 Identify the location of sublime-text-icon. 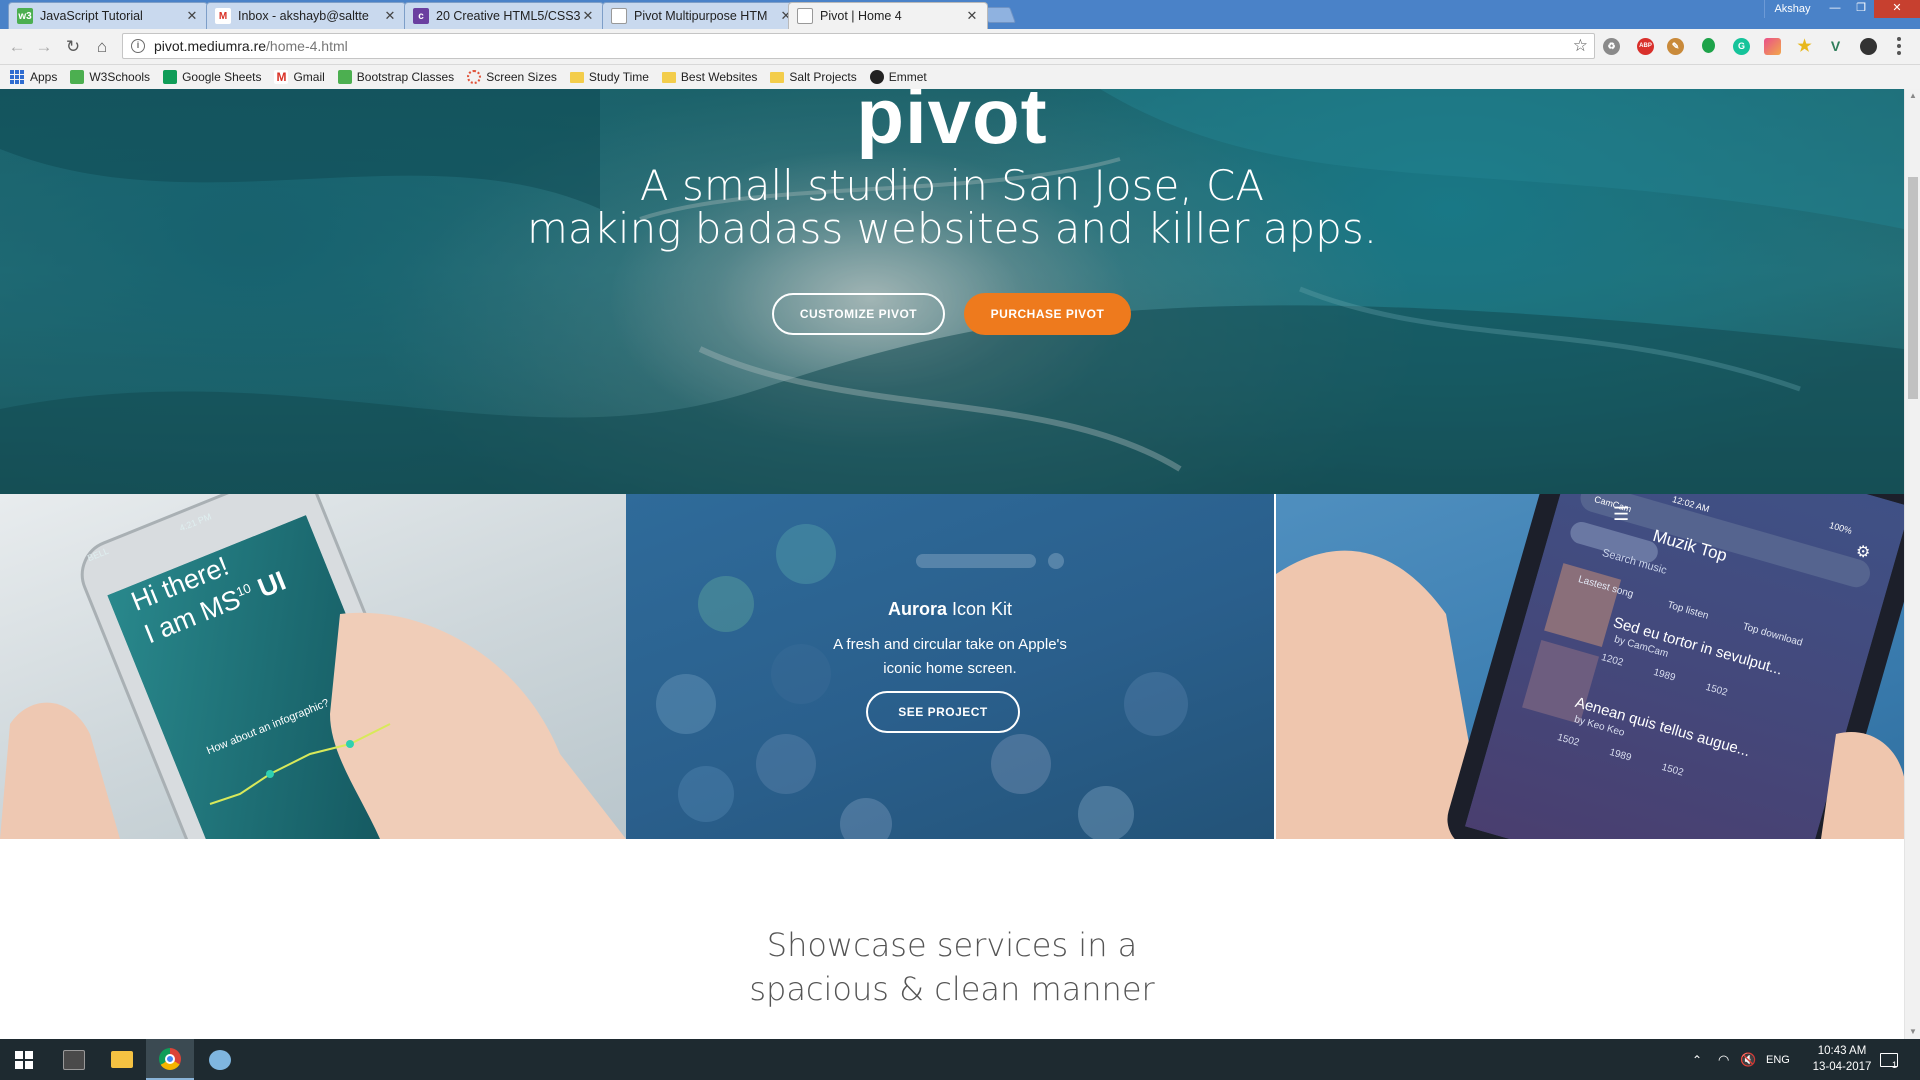
(74, 1059).